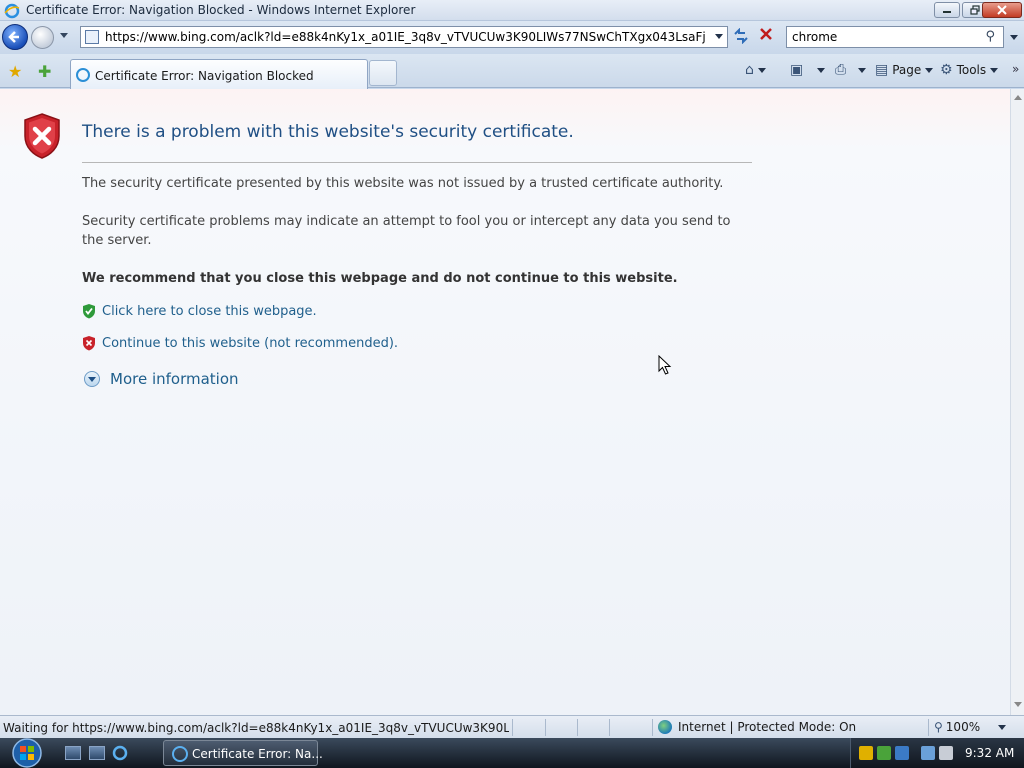 This screenshot has width=1024, height=768. What do you see at coordinates (719, 36) in the screenshot?
I see `address-dropdown` at bounding box center [719, 36].